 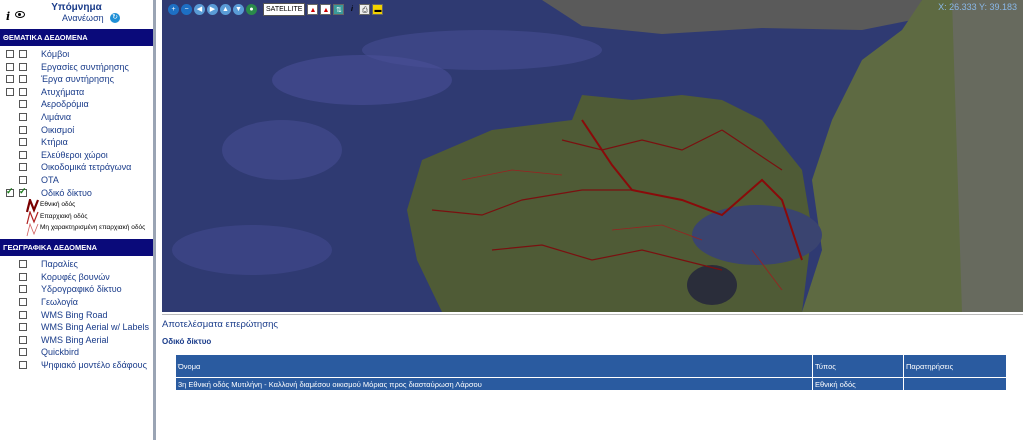 I want to click on layer-label: Εργασίες συντήρησης, so click(x=85, y=66).